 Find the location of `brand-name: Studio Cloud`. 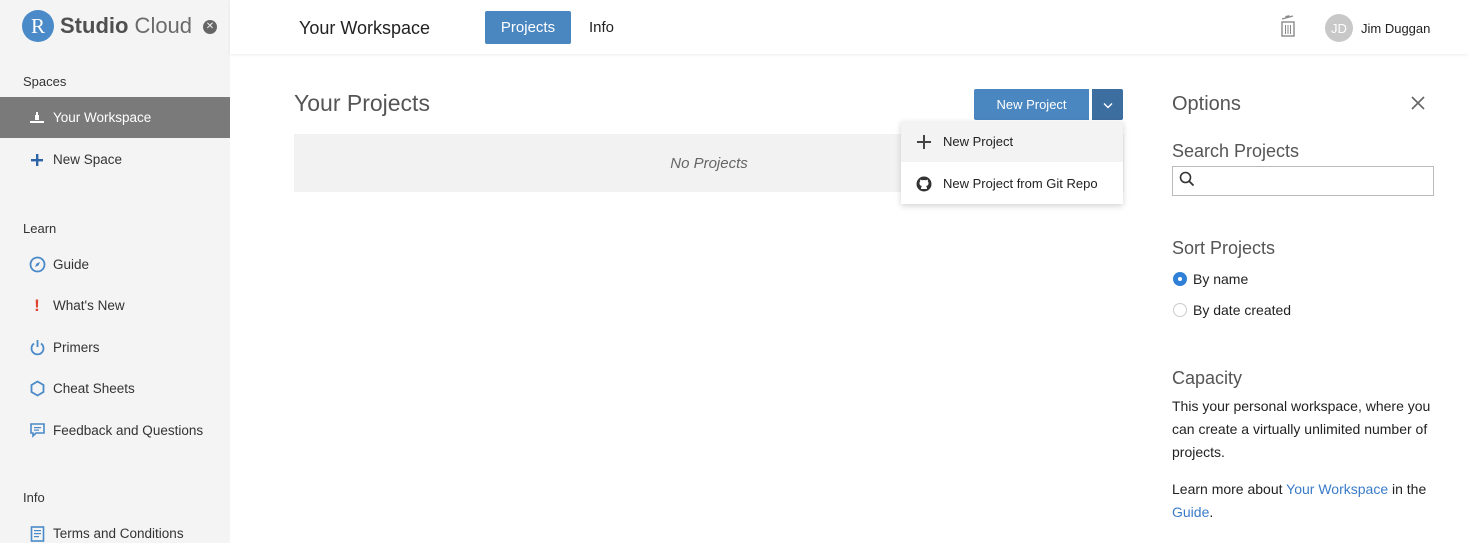

brand-name: Studio Cloud is located at coordinates (126, 25).